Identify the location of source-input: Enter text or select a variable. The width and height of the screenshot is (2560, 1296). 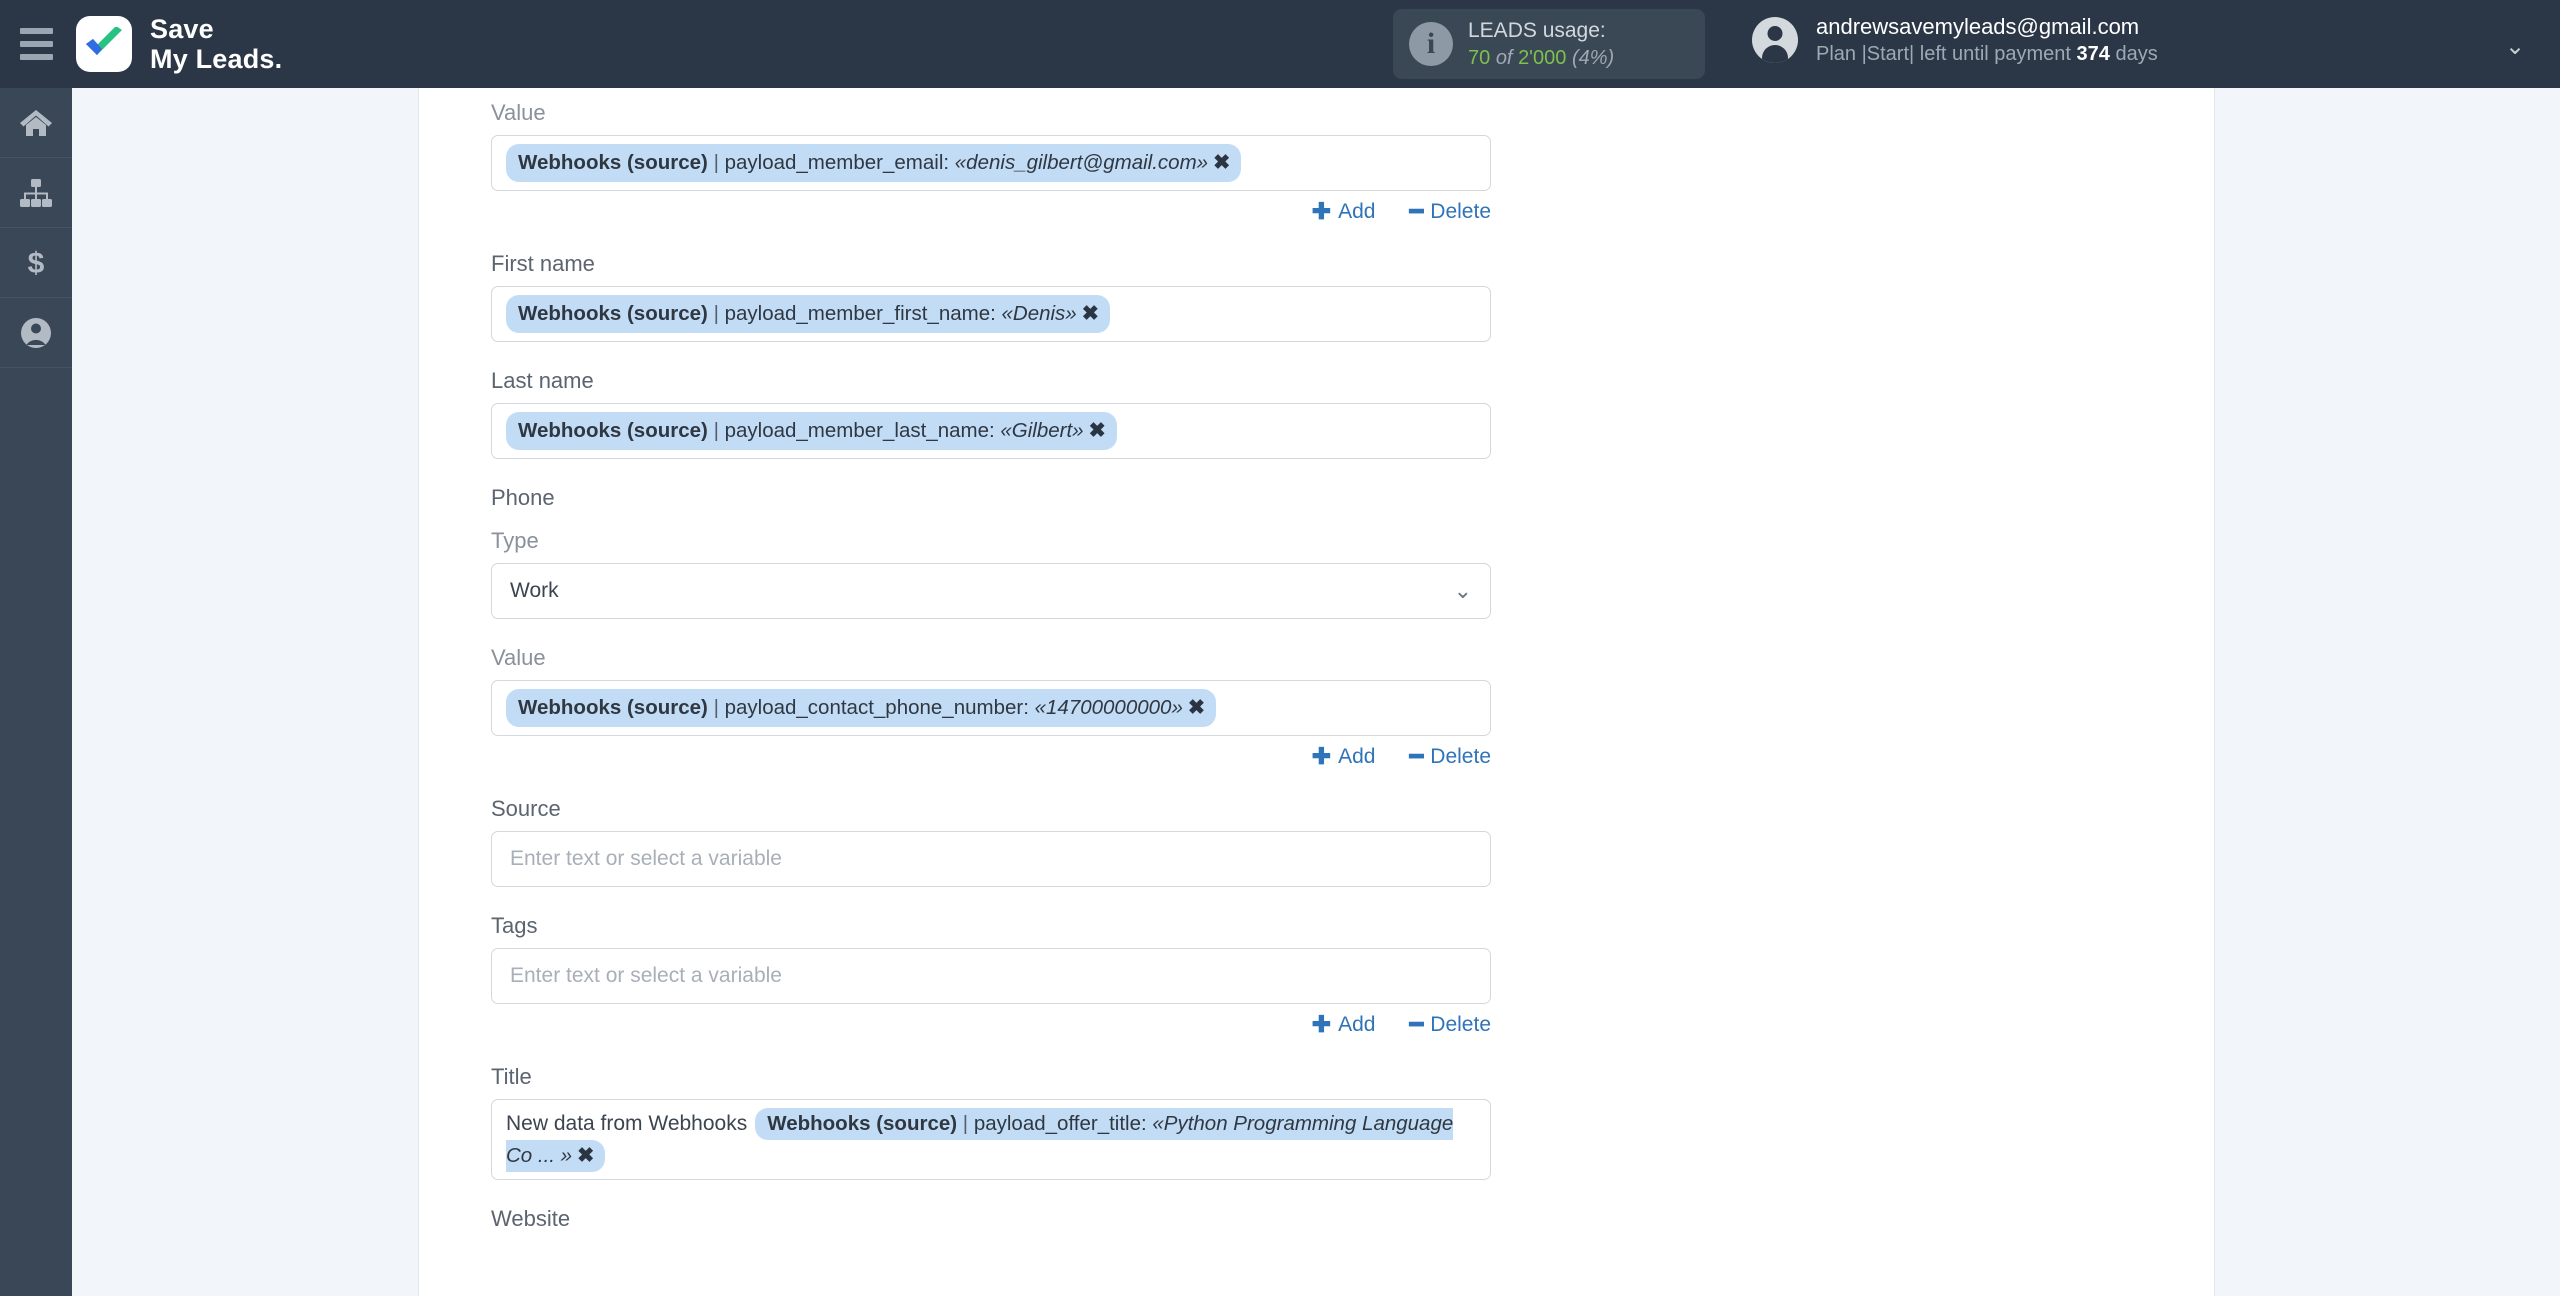
(991, 859).